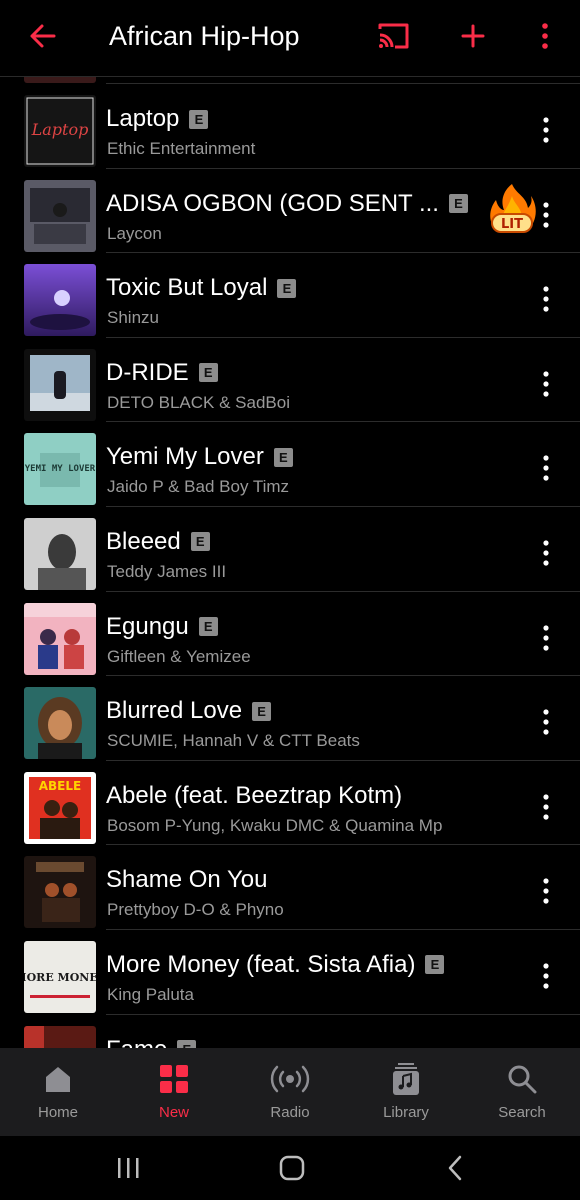 The width and height of the screenshot is (580, 1200). What do you see at coordinates (151, 1042) in the screenshot?
I see `song-title: FameE` at bounding box center [151, 1042].